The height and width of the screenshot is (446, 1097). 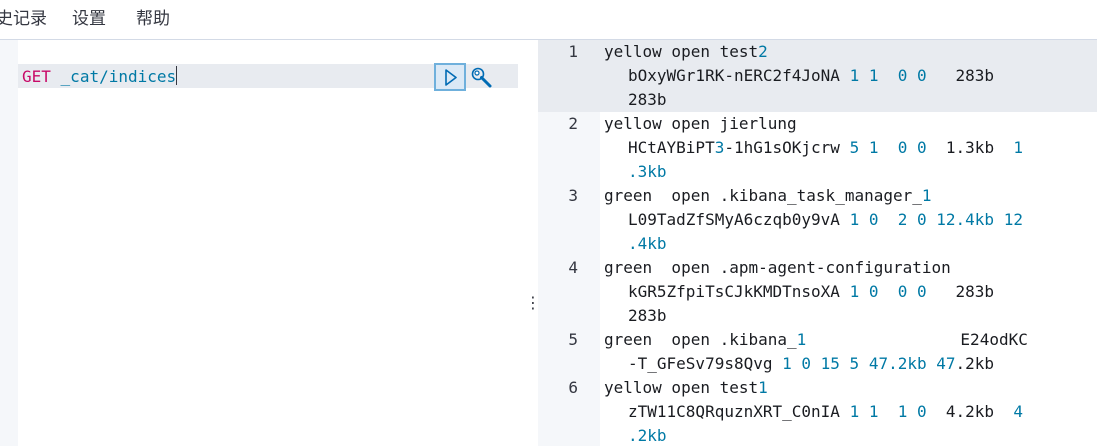 I want to click on pane-resize-handle: ⋮, so click(x=529, y=243).